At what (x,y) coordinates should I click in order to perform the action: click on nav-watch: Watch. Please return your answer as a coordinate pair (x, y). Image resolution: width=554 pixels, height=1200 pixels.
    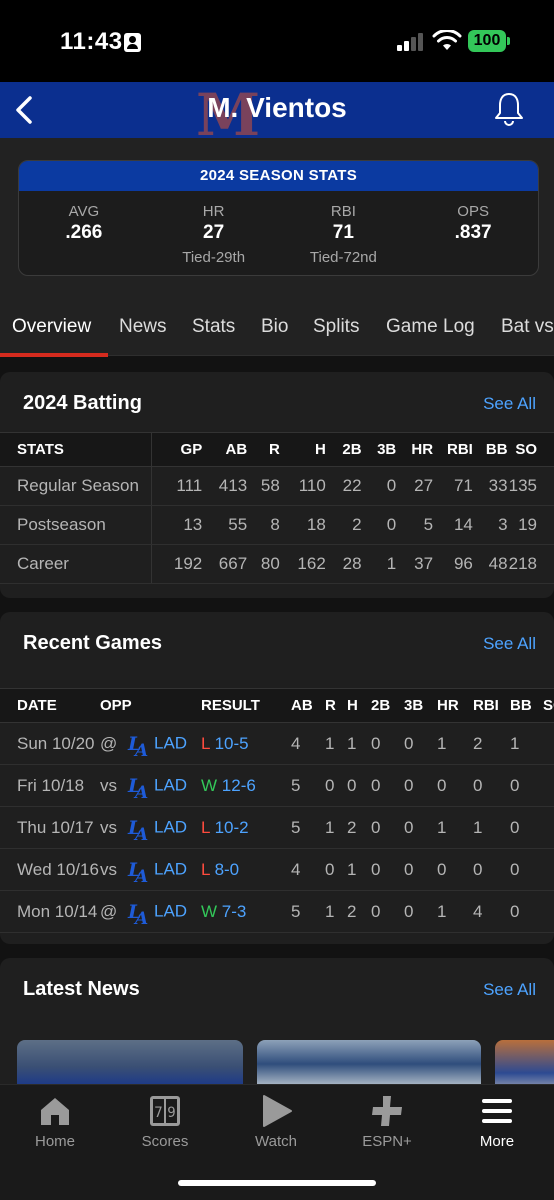
    Looking at the image, I should click on (276, 1121).